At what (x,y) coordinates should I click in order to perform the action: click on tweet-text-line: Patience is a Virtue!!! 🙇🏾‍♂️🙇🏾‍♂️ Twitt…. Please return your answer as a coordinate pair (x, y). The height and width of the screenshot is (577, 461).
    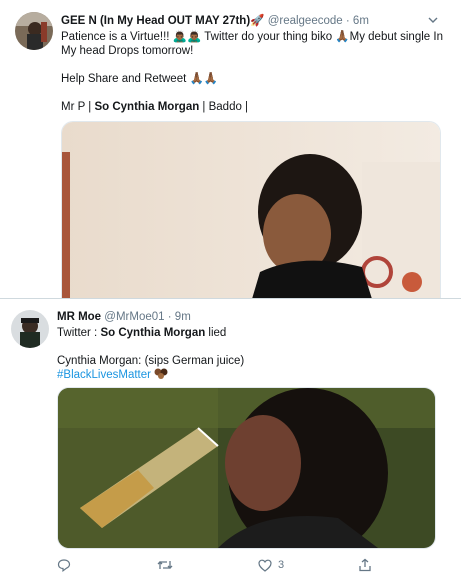
    Looking at the image, I should click on (252, 37).